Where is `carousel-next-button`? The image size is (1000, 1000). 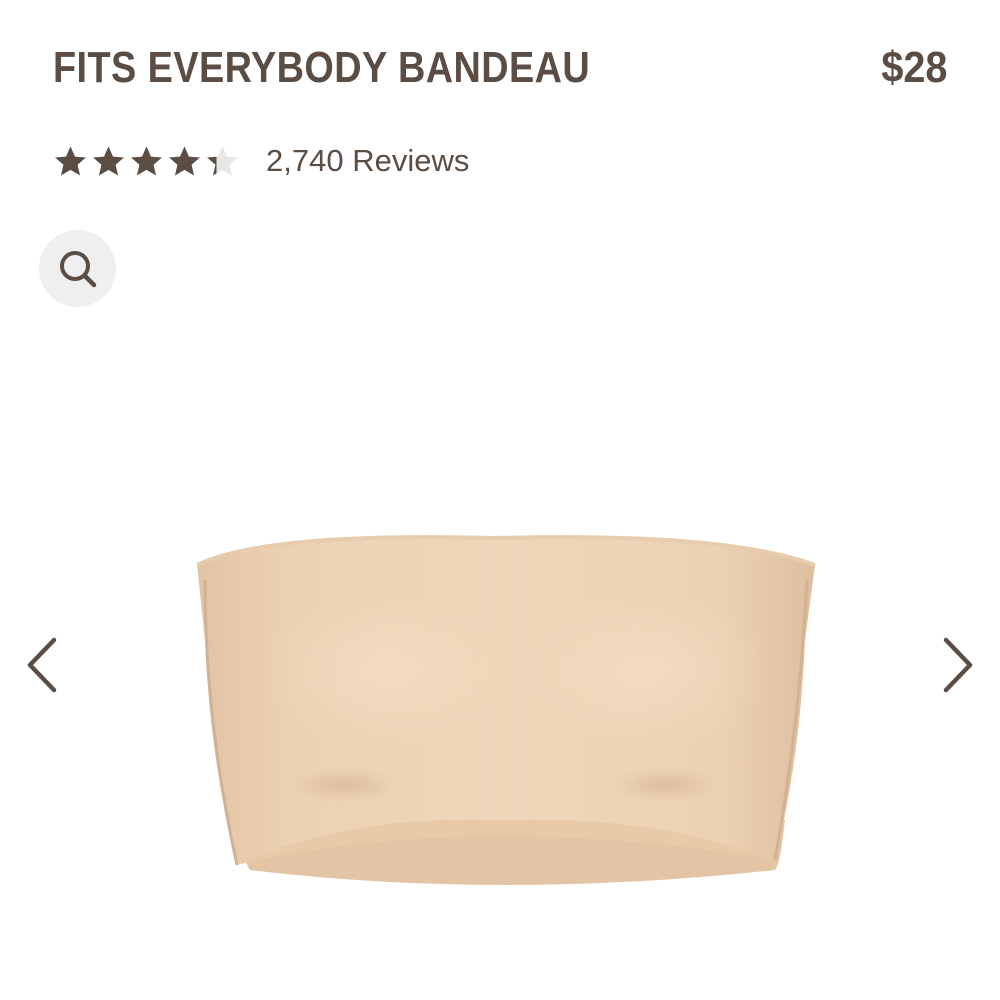 carousel-next-button is located at coordinates (958, 665).